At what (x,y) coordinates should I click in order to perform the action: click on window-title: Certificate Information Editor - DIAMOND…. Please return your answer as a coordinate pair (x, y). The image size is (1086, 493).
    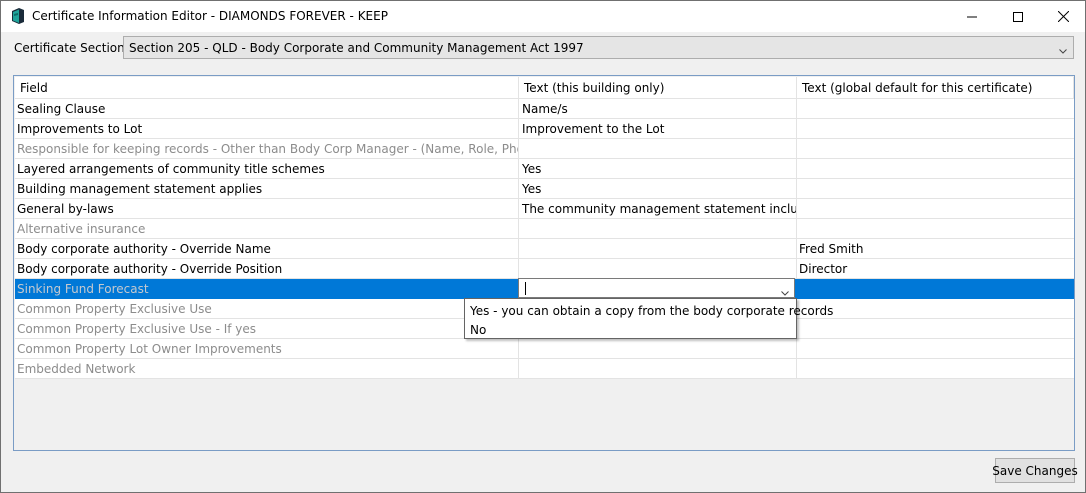
    Looking at the image, I should click on (210, 16).